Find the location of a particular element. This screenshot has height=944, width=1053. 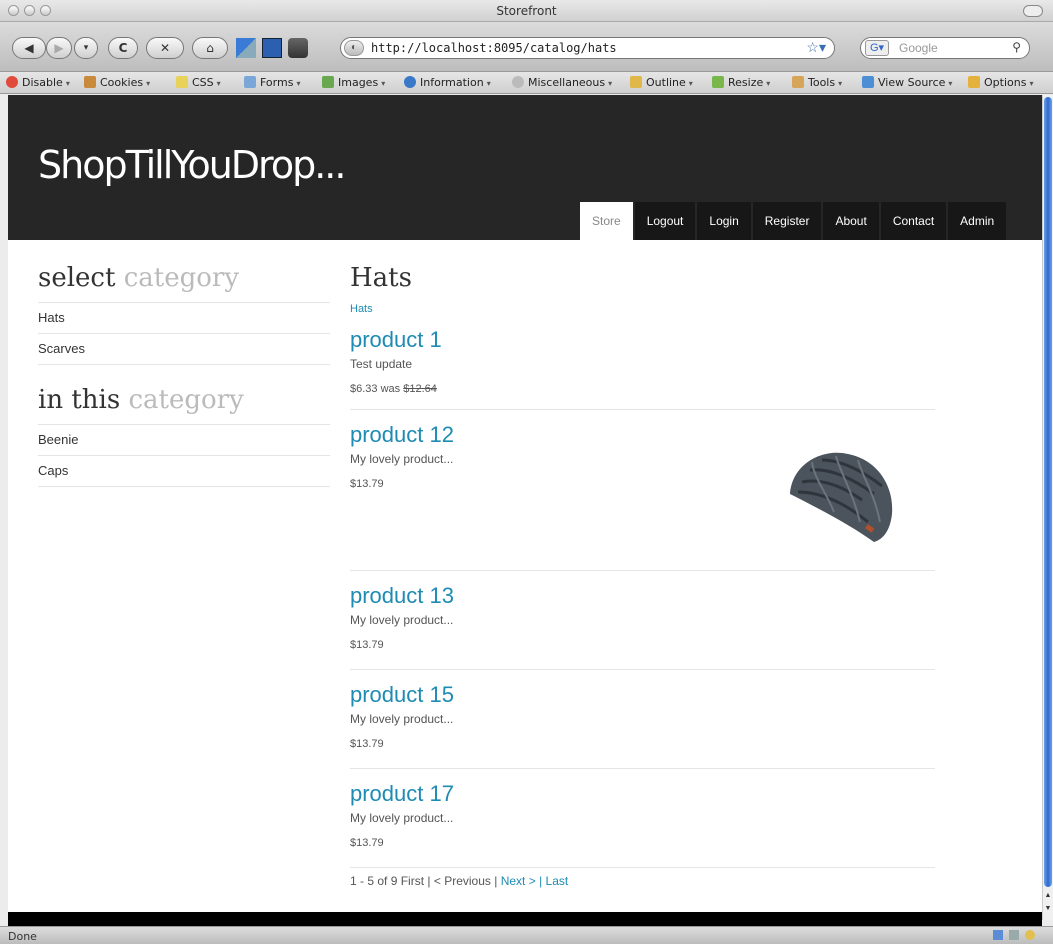

page-footer-bar is located at coordinates (525, 919).